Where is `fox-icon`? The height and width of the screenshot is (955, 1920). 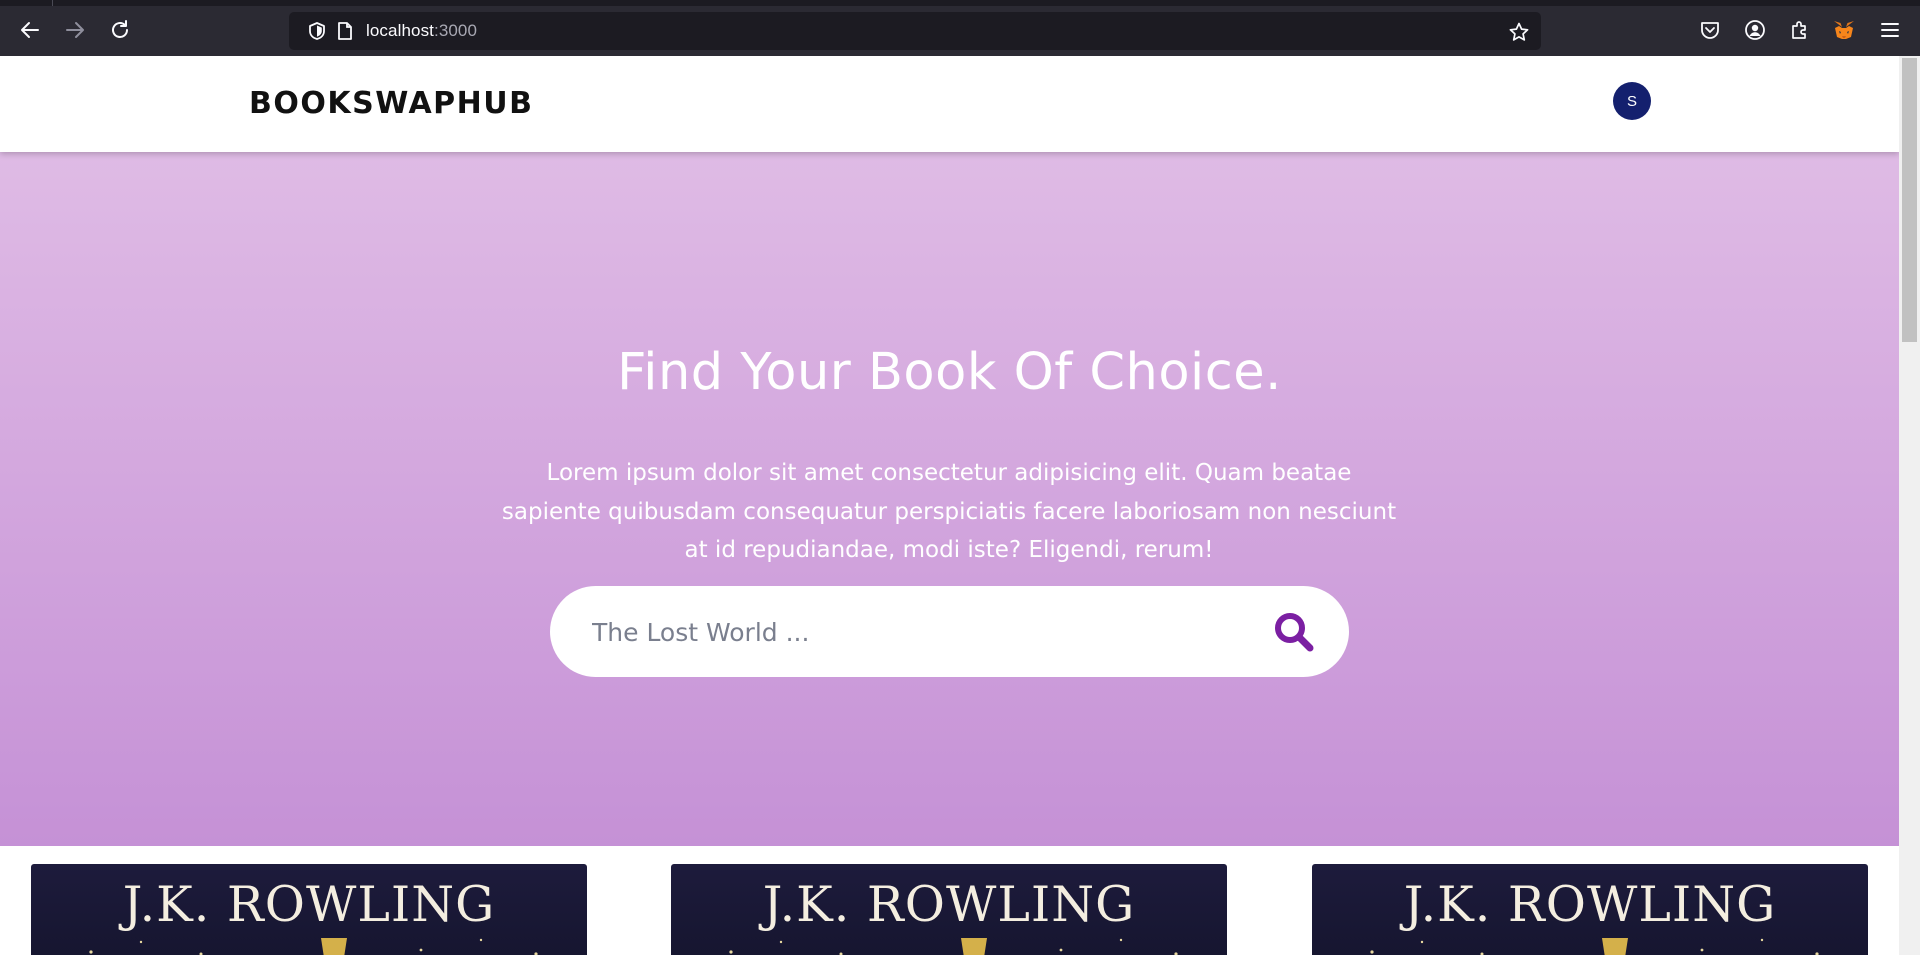 fox-icon is located at coordinates (1844, 30).